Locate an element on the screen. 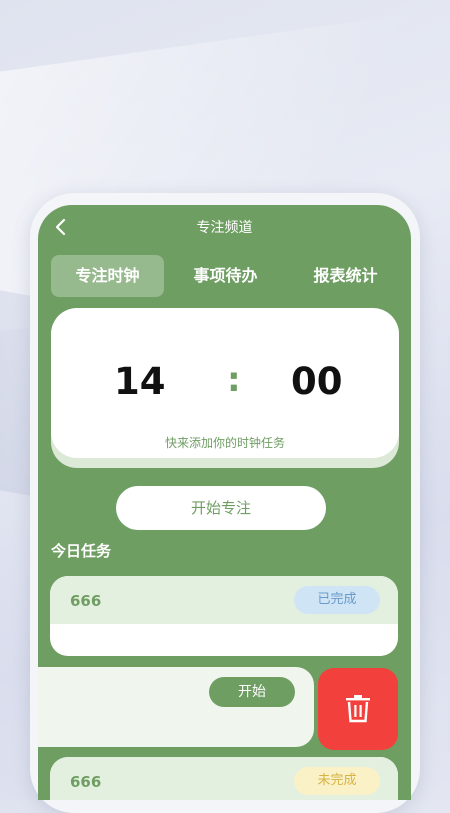 Image resolution: width=450 pixels, height=813 pixels. clock-minutes: 14 is located at coordinates (140, 381).